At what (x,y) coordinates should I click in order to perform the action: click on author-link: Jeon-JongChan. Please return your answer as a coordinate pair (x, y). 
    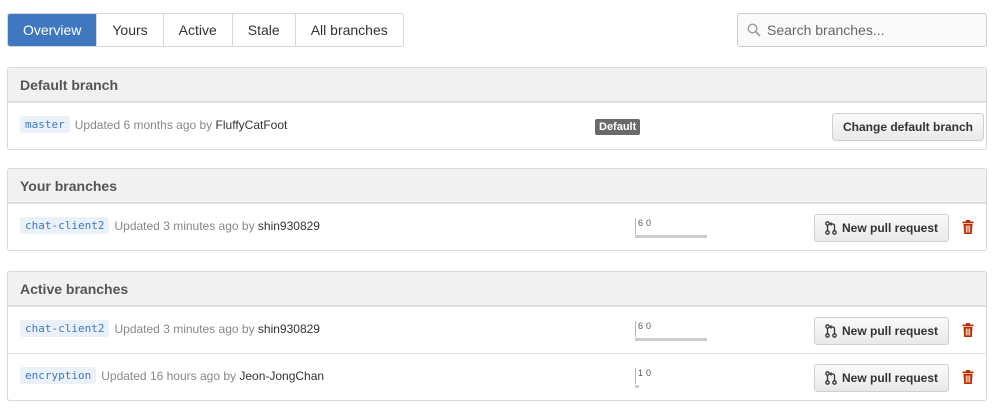
    Looking at the image, I should click on (281, 376).